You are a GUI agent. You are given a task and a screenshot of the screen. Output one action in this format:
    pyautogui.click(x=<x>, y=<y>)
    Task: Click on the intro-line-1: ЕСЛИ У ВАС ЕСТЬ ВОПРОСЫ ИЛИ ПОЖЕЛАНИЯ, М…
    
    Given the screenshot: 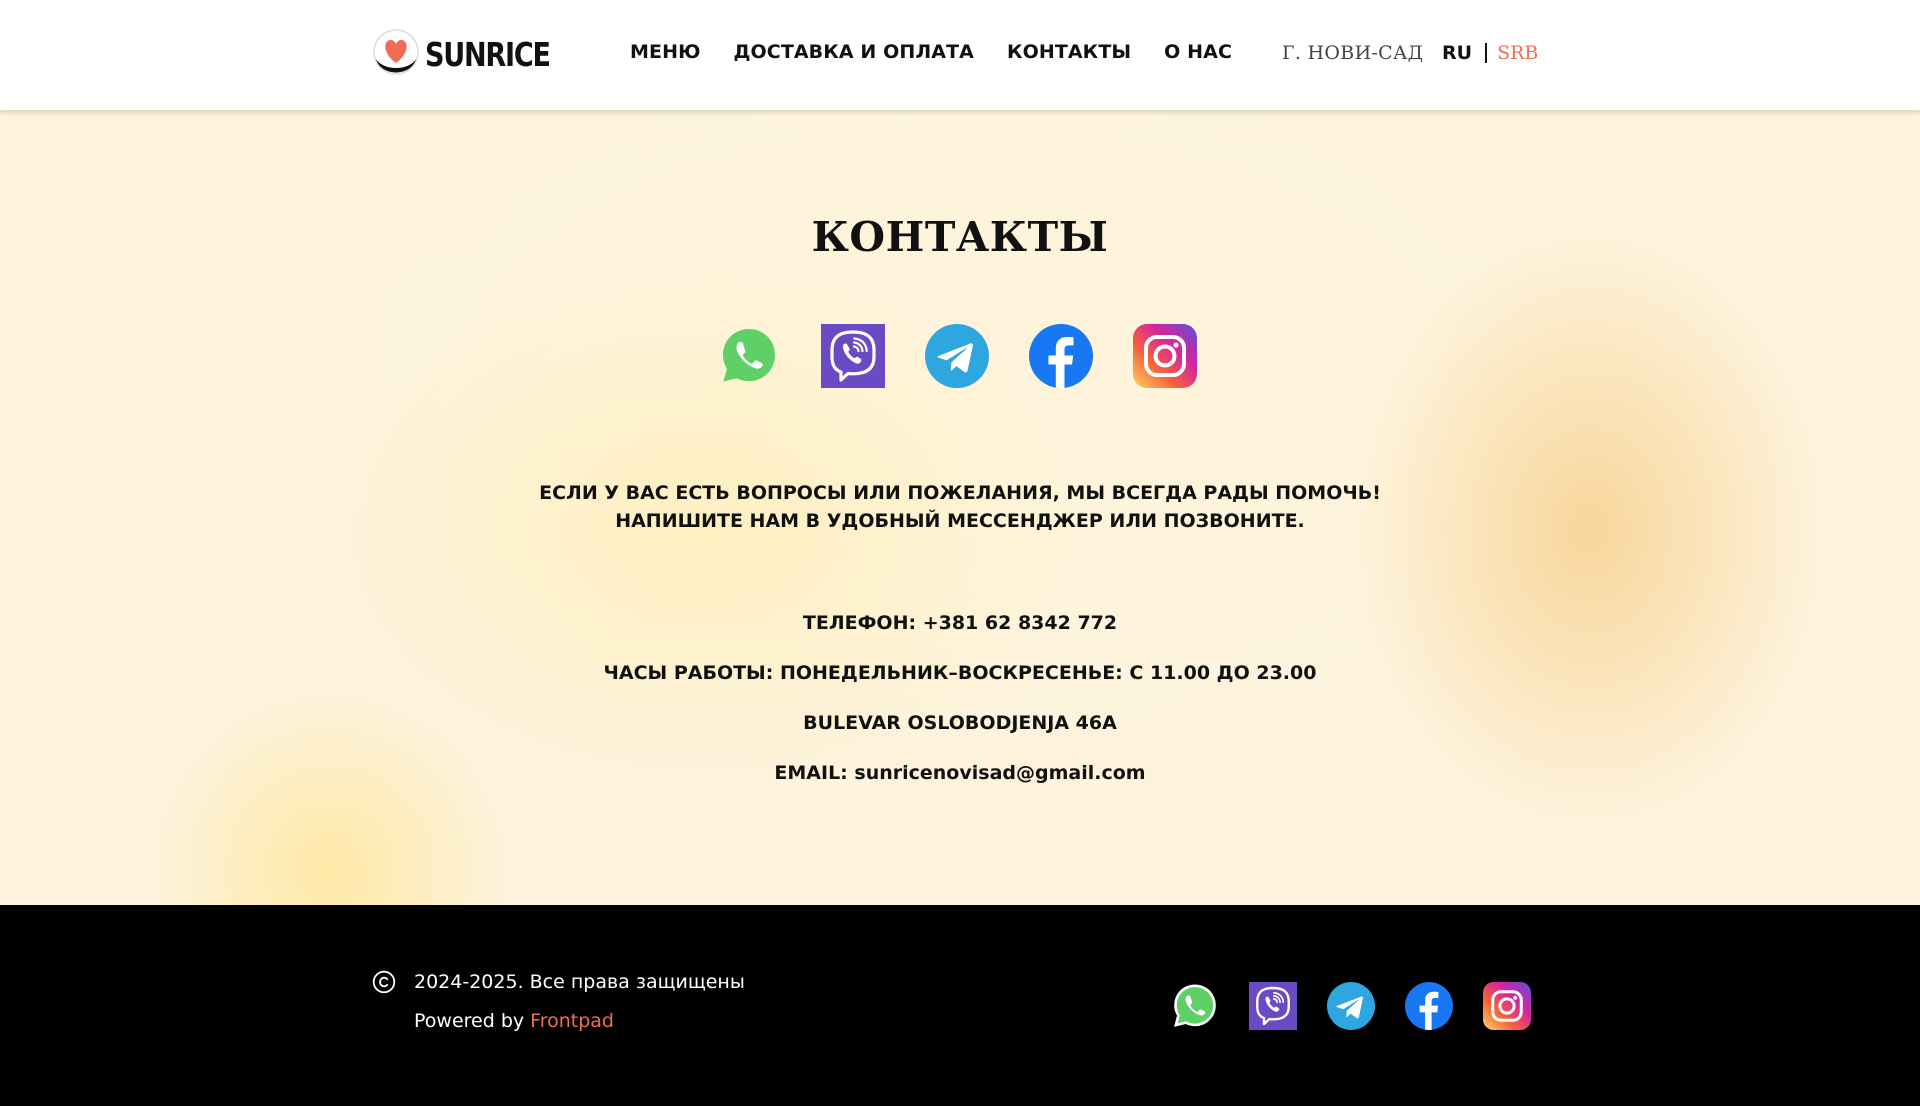 What is the action you would take?
    pyautogui.click(x=960, y=493)
    